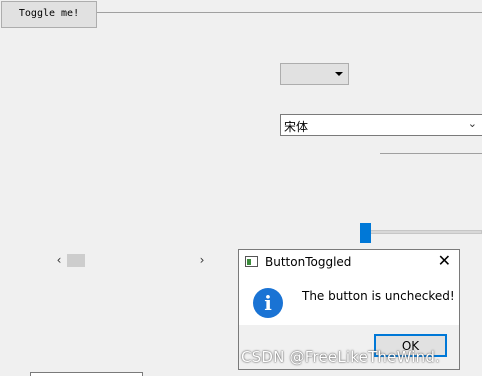 Image resolution: width=482 pixels, height=376 pixels. Describe the element at coordinates (426, 232) in the screenshot. I see `slider-track` at that location.